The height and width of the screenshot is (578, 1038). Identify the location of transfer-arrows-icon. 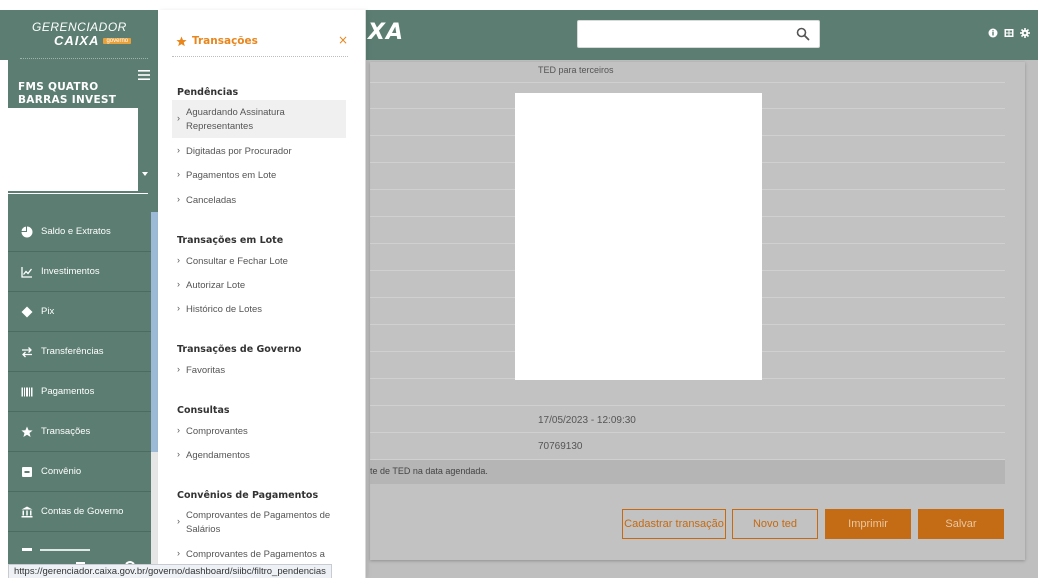
(27, 351).